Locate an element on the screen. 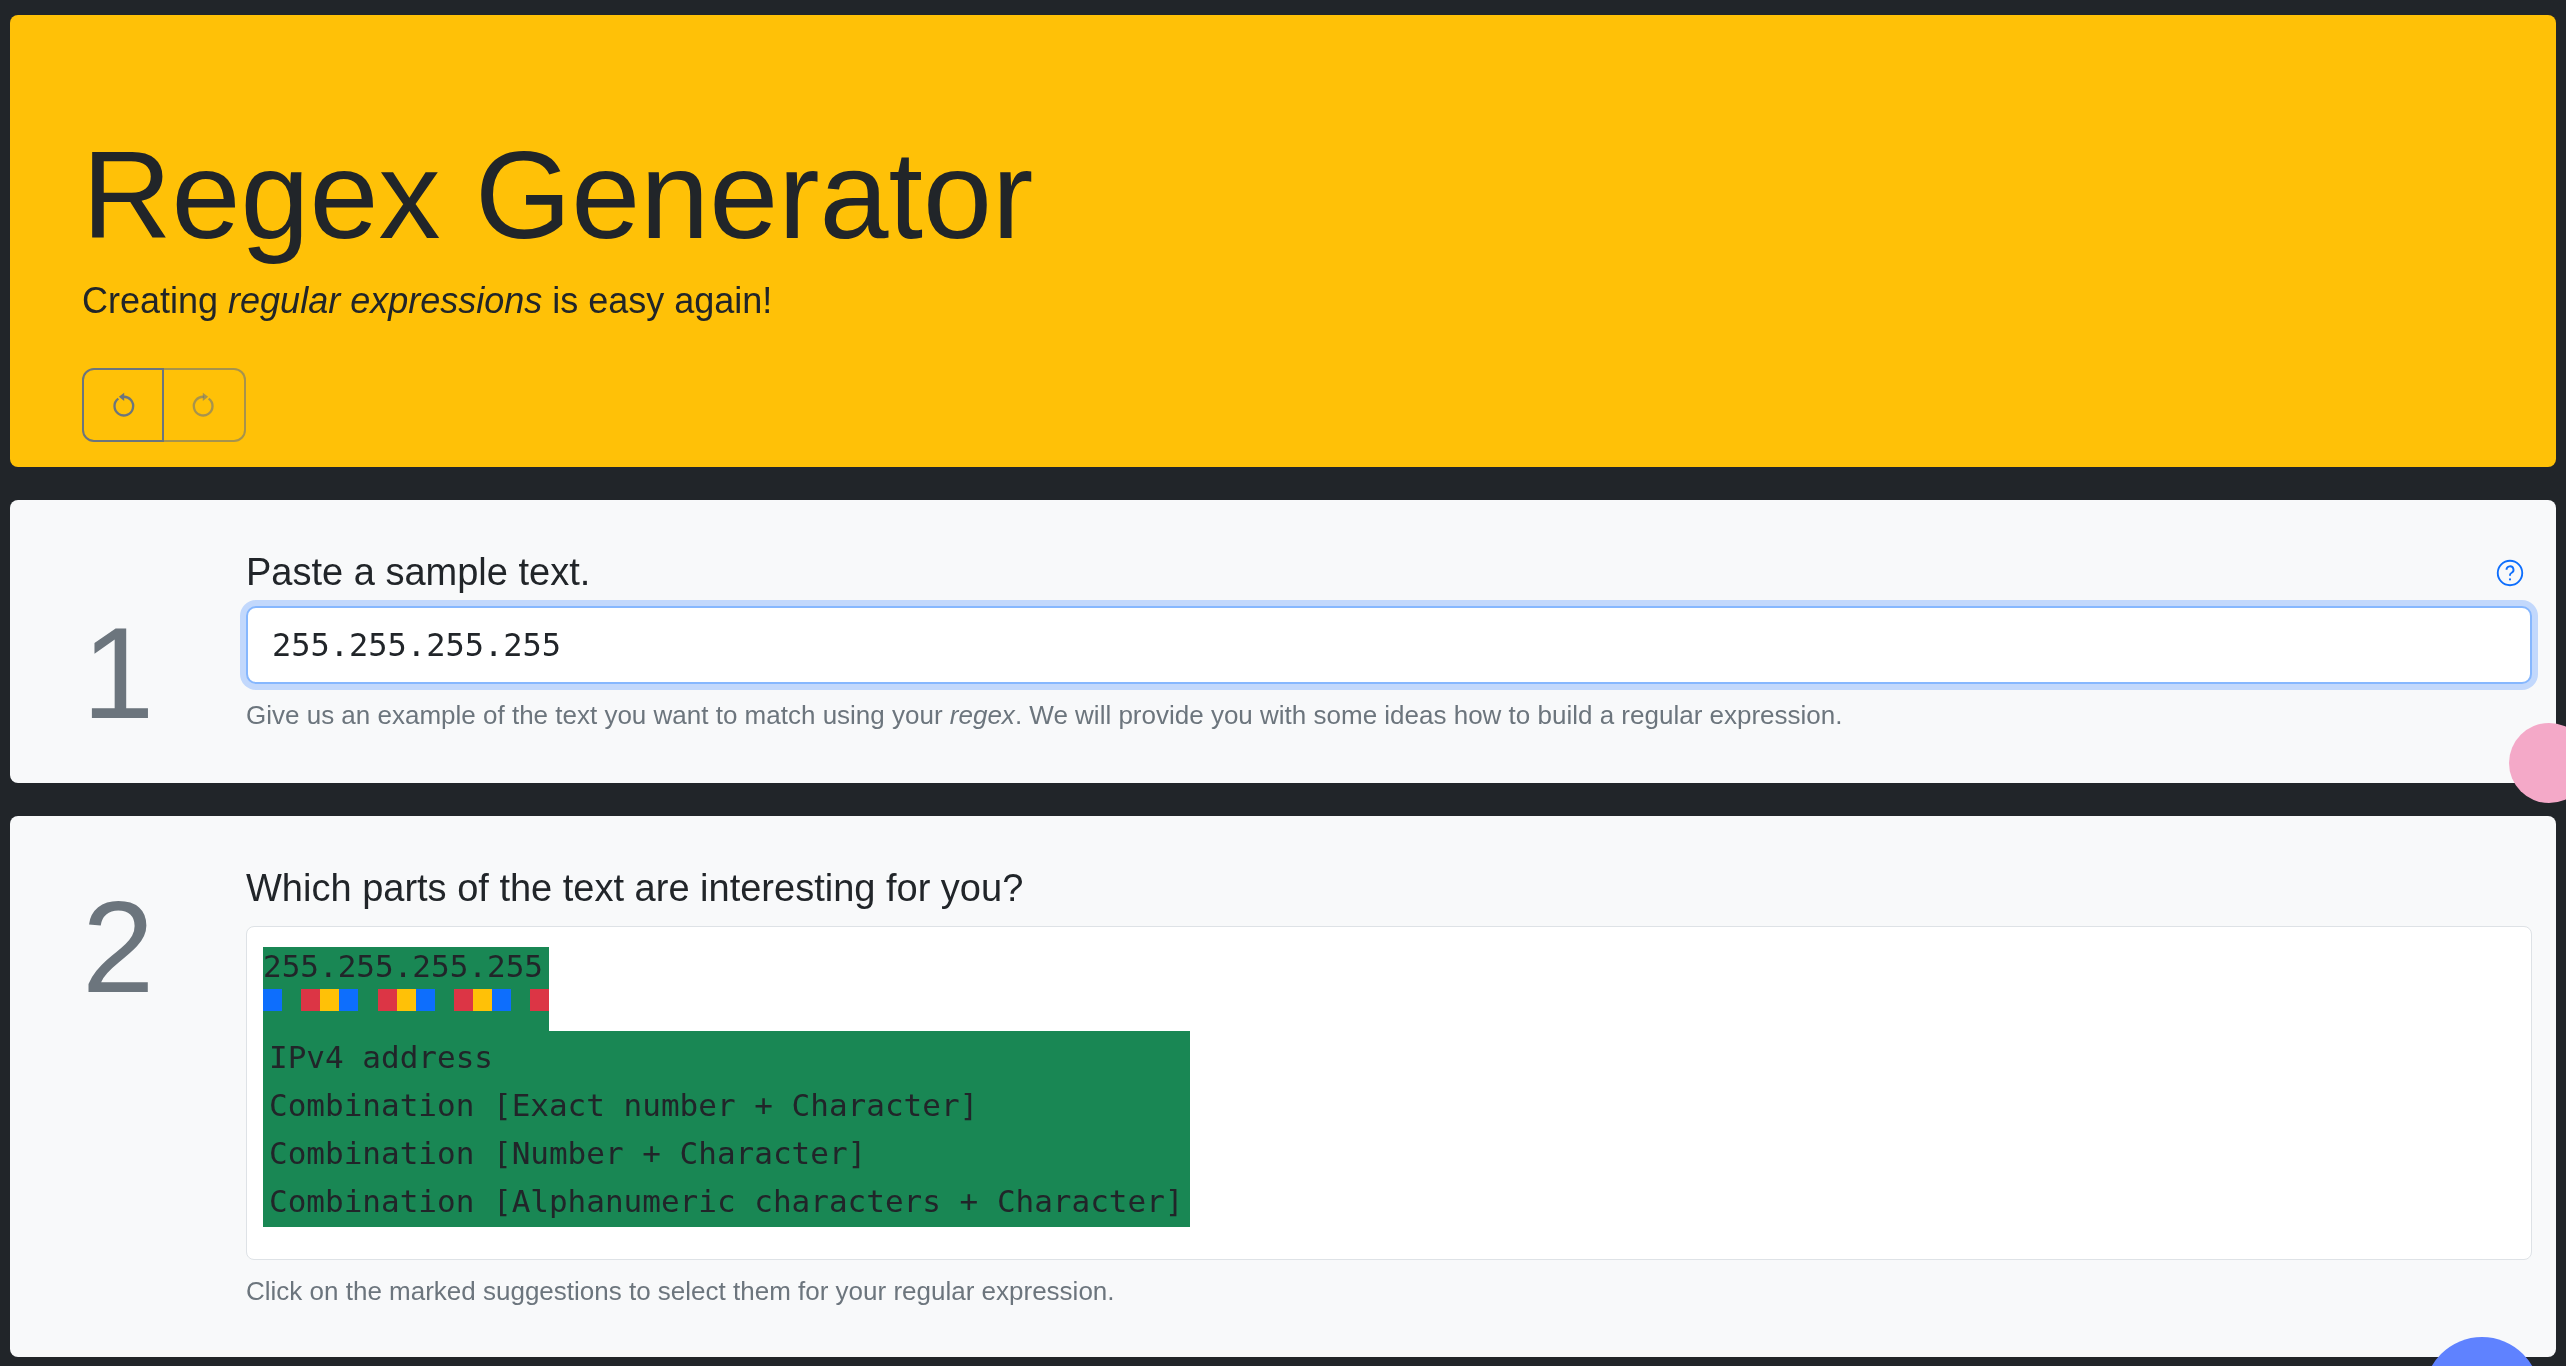 This screenshot has height=1366, width=2566. sample-text-field: 255.255.255.255 is located at coordinates (1389, 644).